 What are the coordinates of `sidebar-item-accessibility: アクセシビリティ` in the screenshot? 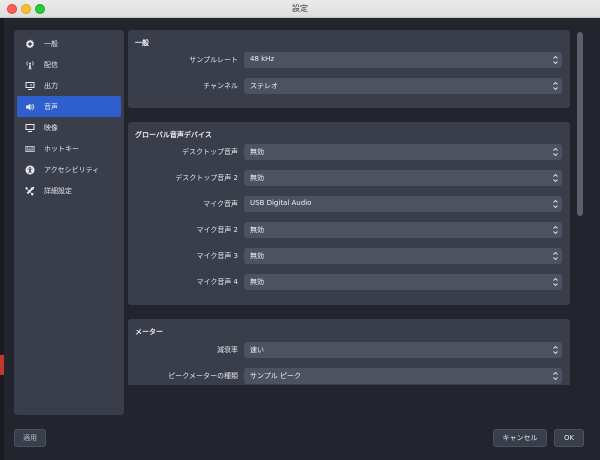 It's located at (69, 169).